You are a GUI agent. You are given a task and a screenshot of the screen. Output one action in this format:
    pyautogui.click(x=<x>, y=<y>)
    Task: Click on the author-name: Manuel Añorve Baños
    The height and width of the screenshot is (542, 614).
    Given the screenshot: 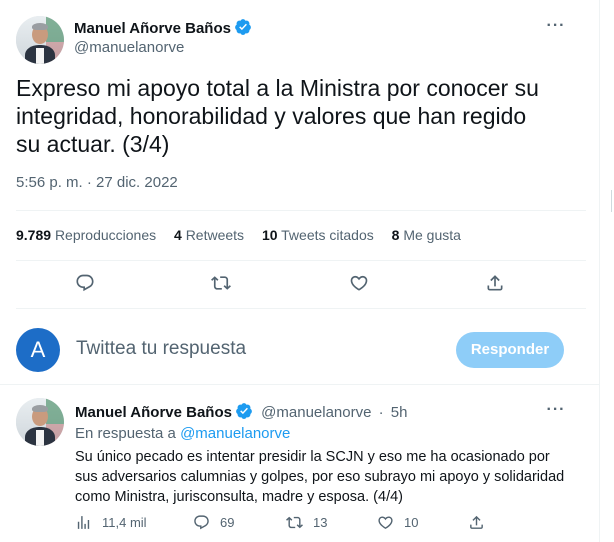 What is the action you would take?
    pyautogui.click(x=152, y=28)
    